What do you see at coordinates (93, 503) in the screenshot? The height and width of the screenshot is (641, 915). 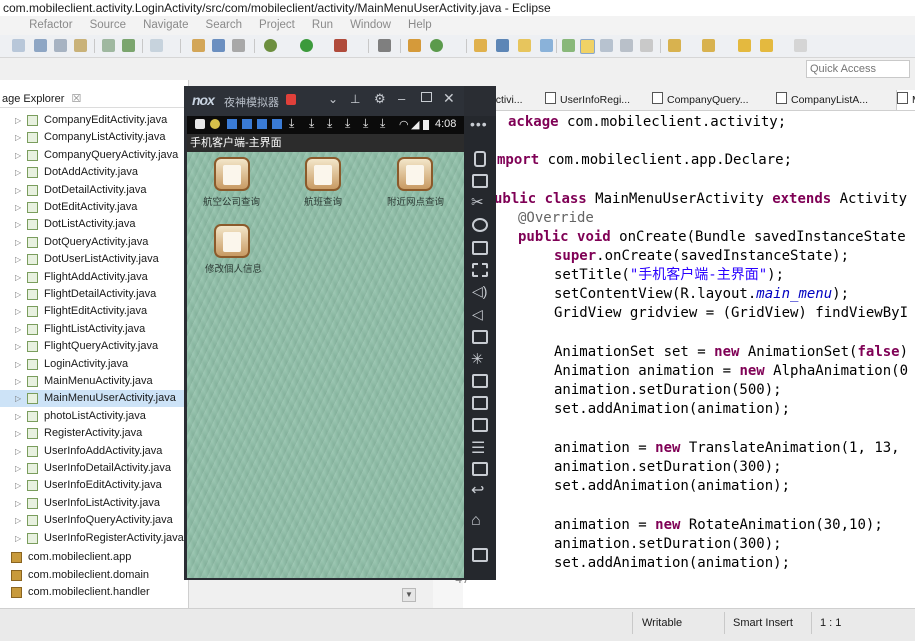 I see `tree-file-item: ▷ UserInfoListActivity.java` at bounding box center [93, 503].